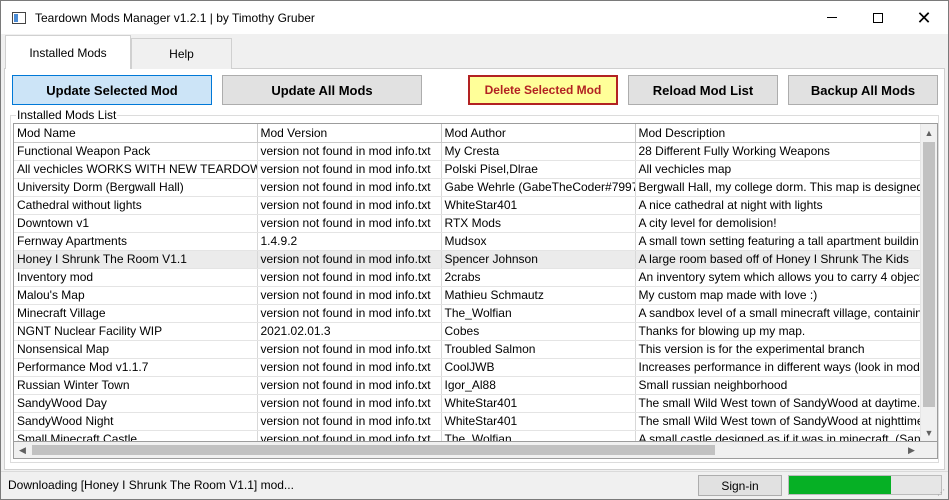 Image resolution: width=949 pixels, height=500 pixels. I want to click on cell-mod-author: Spencer Johnson, so click(538, 259).